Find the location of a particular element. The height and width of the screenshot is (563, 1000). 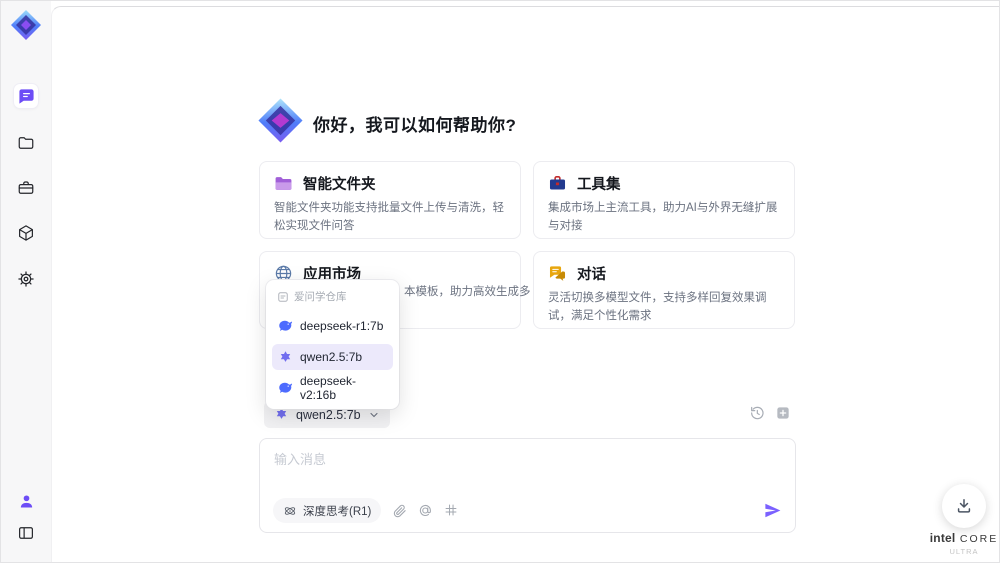

sidebar-item-account is located at coordinates (26, 501).